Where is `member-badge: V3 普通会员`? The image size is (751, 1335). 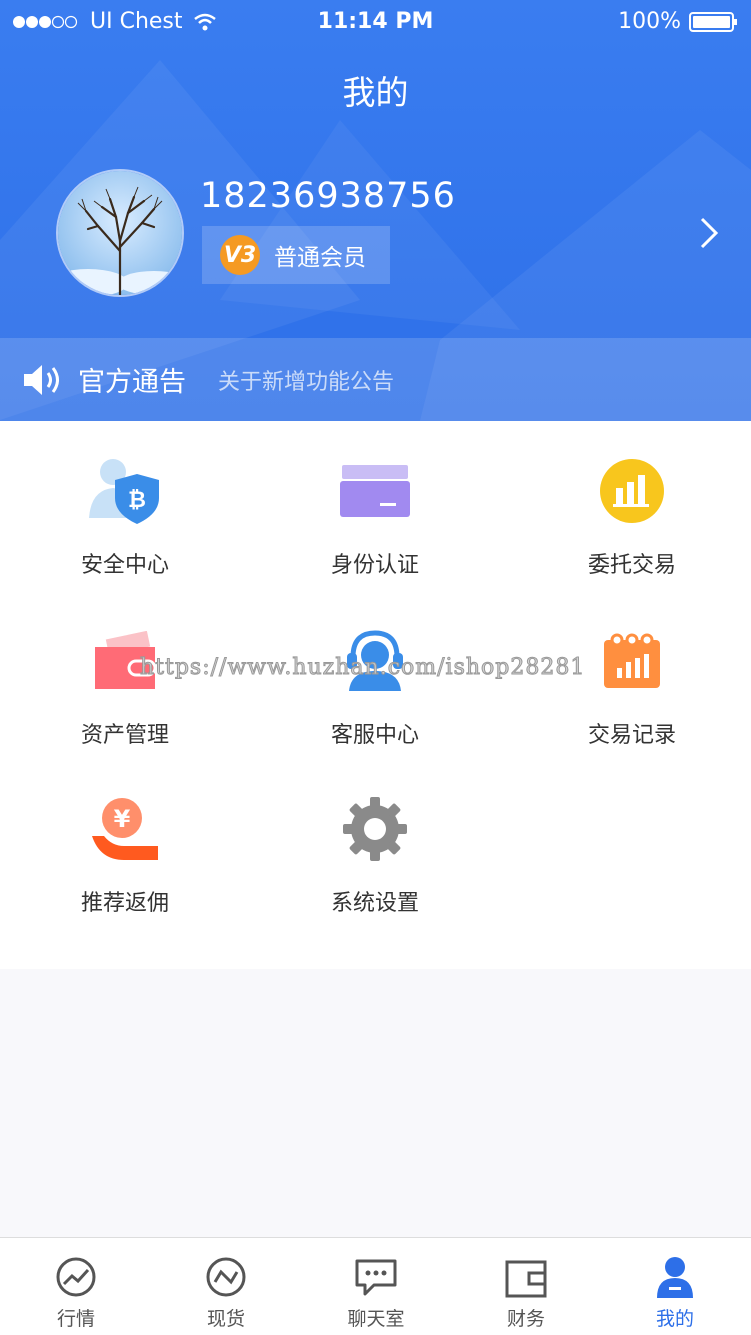 member-badge: V3 普通会员 is located at coordinates (296, 255).